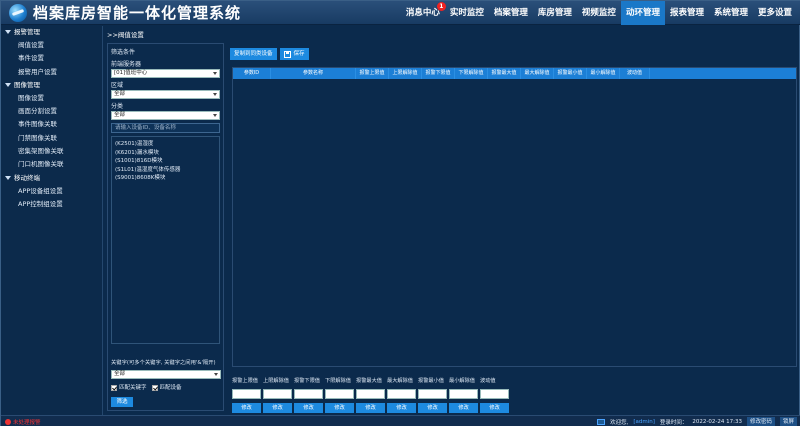 The height and width of the screenshot is (426, 800). What do you see at coordinates (463, 394) in the screenshot?
I see `min-release-input` at bounding box center [463, 394].